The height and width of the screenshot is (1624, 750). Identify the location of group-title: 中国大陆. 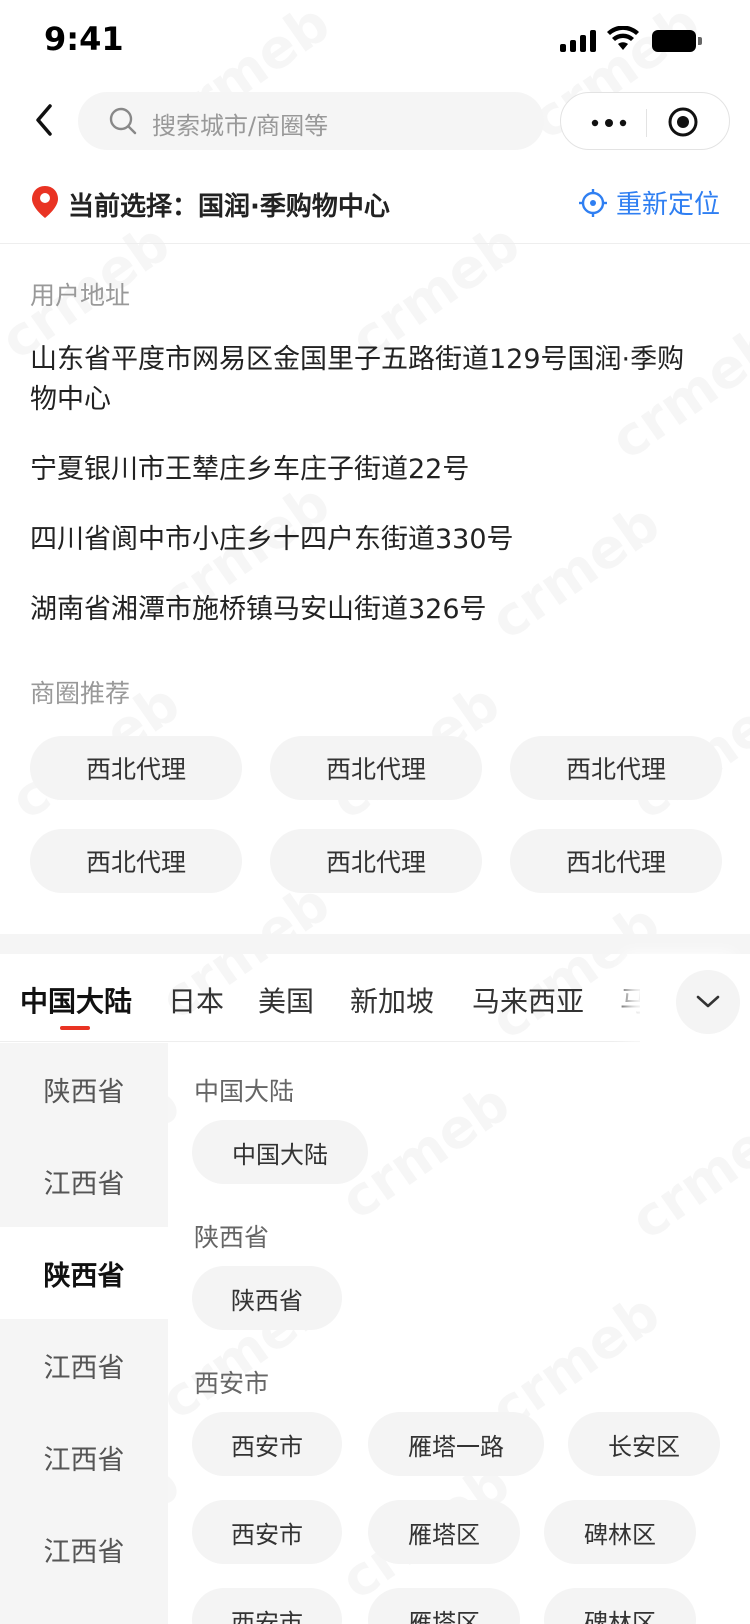
(244, 1091).